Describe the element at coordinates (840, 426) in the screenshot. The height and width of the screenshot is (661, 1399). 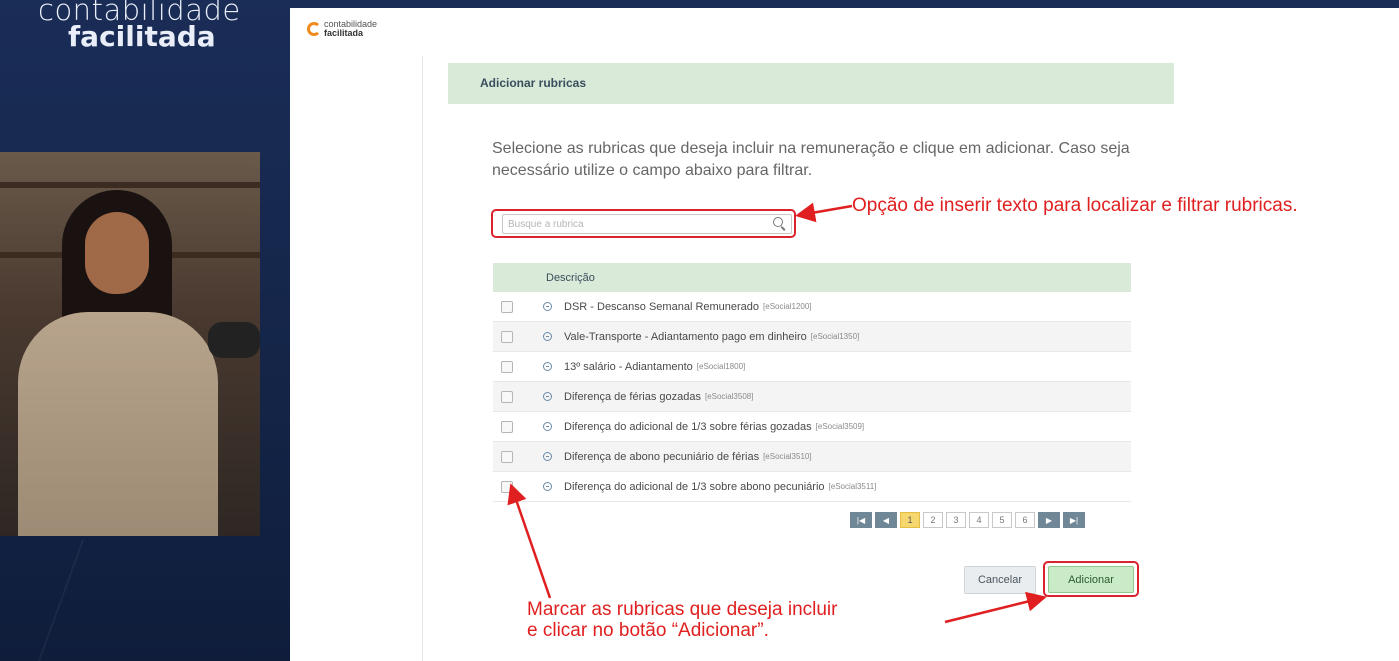
I see `row-code: [eSocial3509]` at that location.